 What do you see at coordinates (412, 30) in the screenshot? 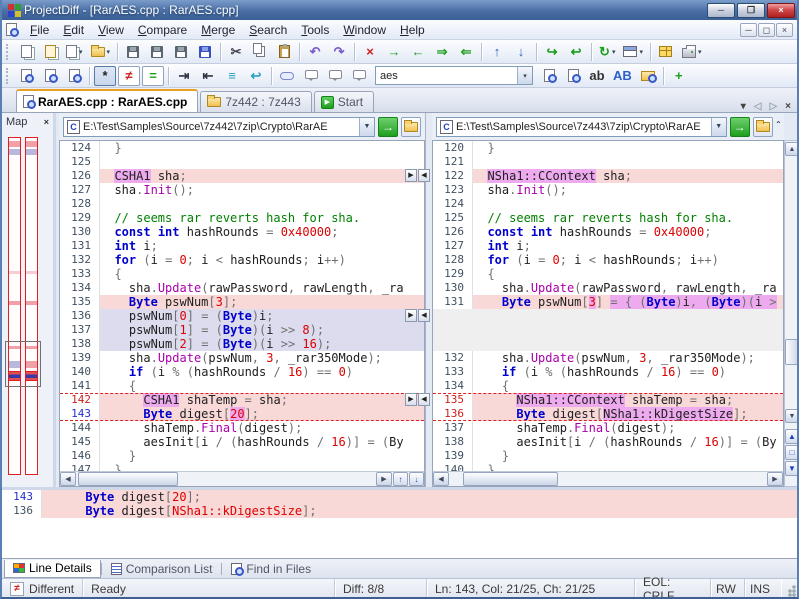
I see `menu-help: Help` at bounding box center [412, 30].